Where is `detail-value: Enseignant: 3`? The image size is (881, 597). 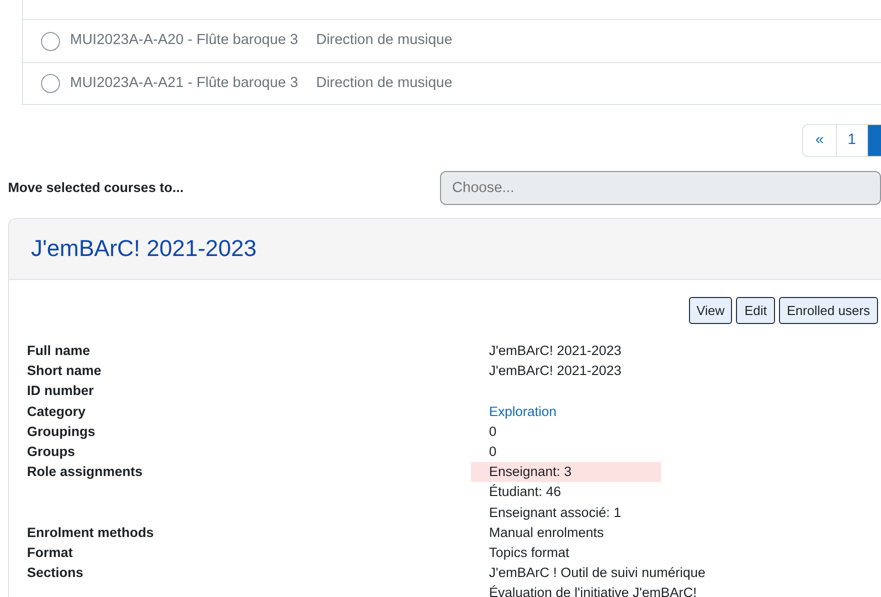
detail-value: Enseignant: 3 is located at coordinates (566, 472).